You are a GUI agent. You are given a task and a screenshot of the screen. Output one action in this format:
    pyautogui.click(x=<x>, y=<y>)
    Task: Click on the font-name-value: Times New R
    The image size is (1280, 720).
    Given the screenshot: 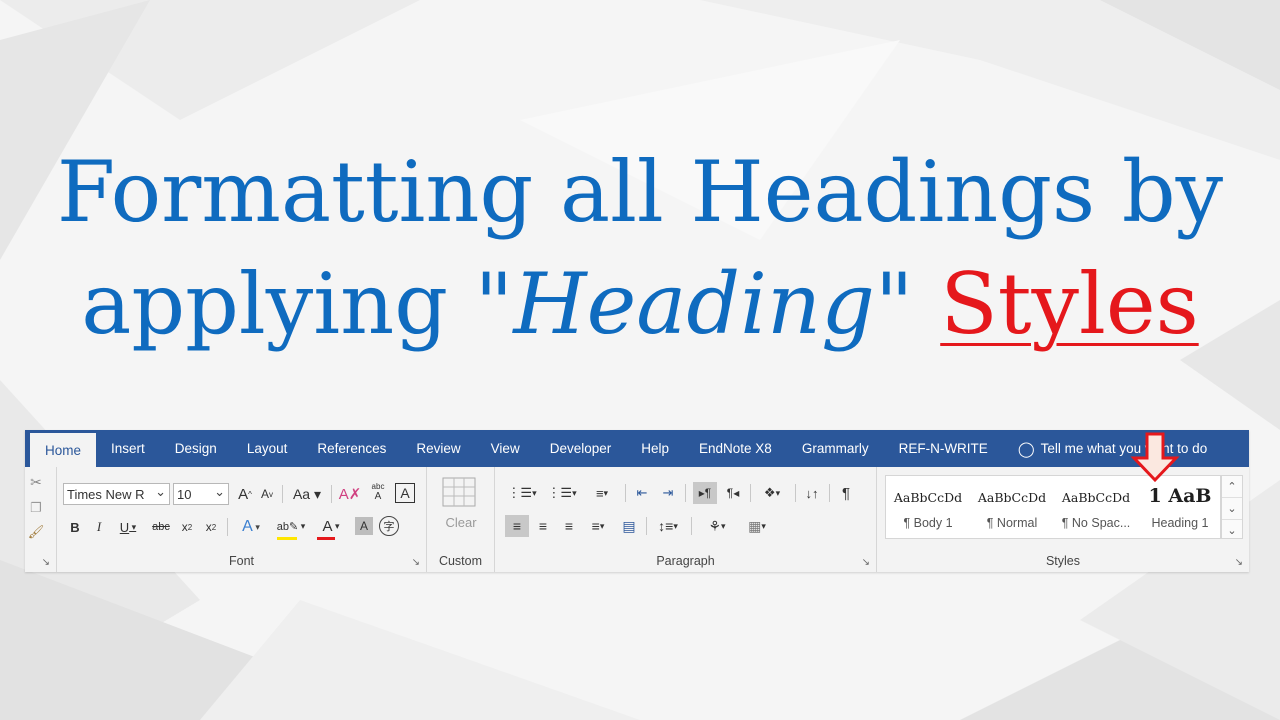 What is the action you would take?
    pyautogui.click(x=106, y=494)
    